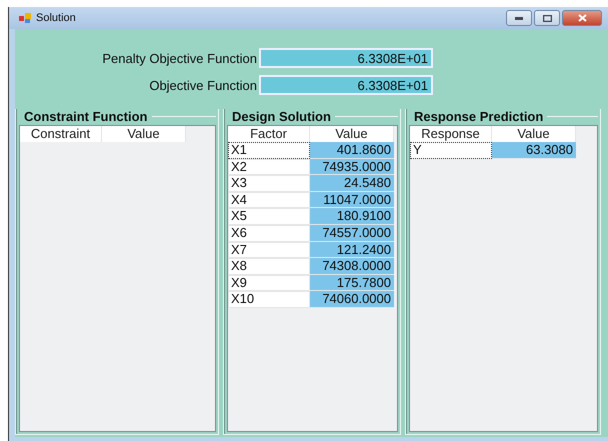  I want to click on app-icon, so click(25, 18).